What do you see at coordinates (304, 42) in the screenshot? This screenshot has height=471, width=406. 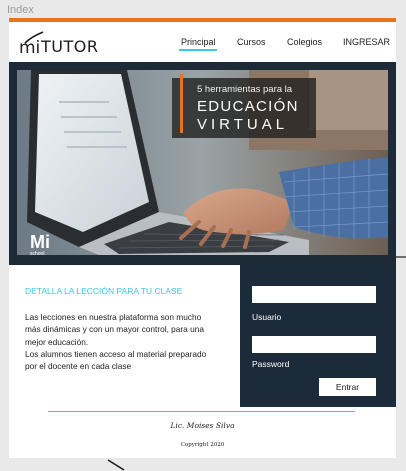 I see `nav-link-colegios: Colegios` at bounding box center [304, 42].